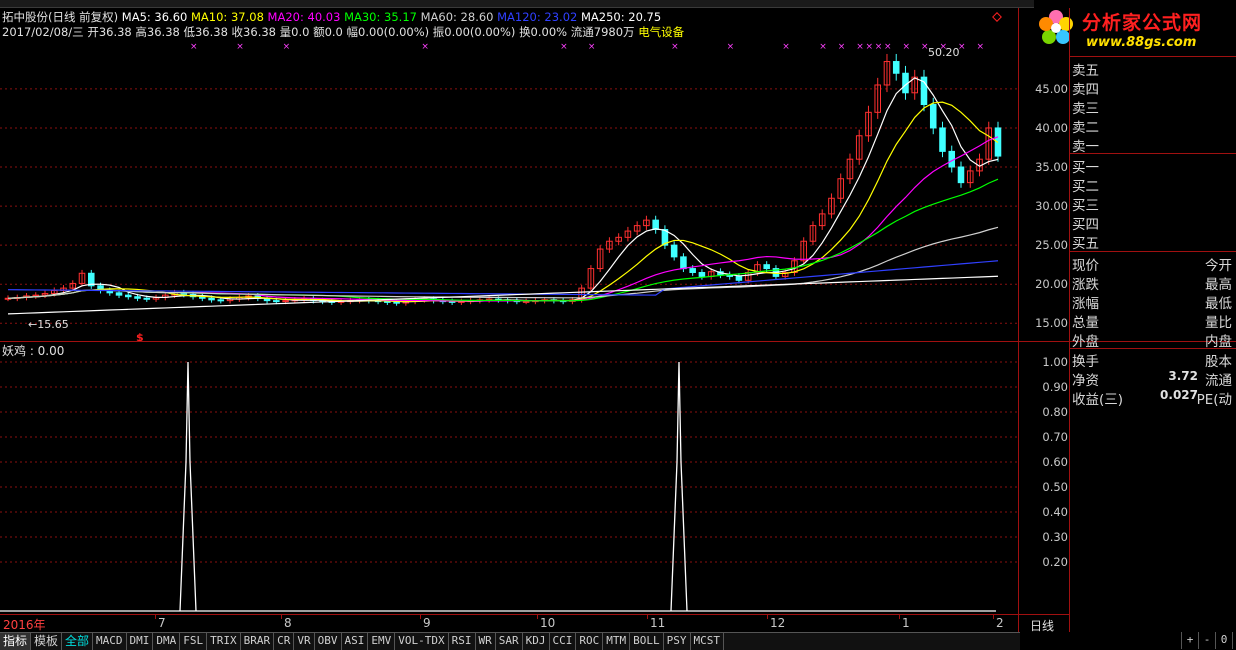  Describe the element at coordinates (1218, 342) in the screenshot. I see `quote-right-label: 内盘` at that location.